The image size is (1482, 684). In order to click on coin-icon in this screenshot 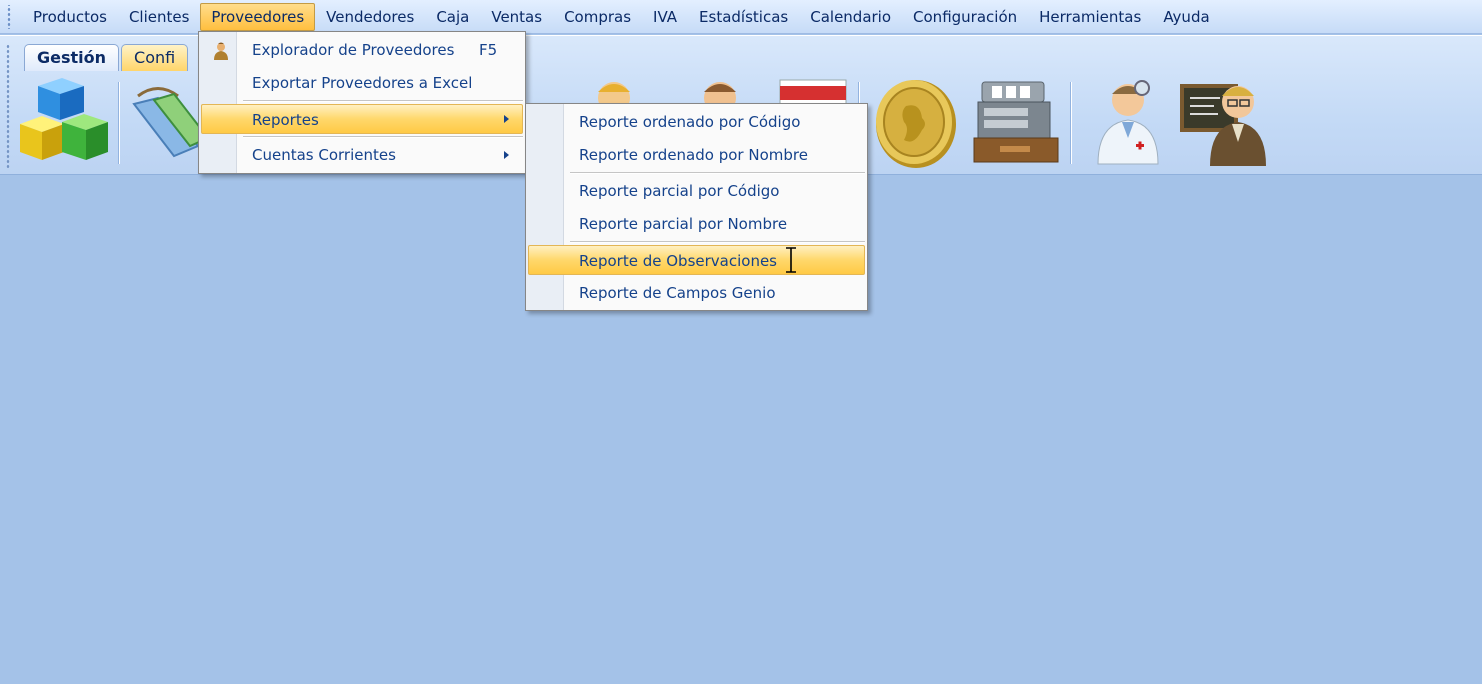, I will do `click(916, 122)`.